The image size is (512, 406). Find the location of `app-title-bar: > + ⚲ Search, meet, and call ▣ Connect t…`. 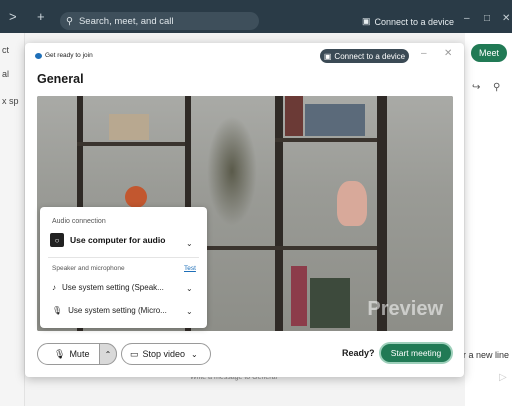

app-title-bar: > + ⚲ Search, meet, and call ▣ Connect t… is located at coordinates (256, 16).